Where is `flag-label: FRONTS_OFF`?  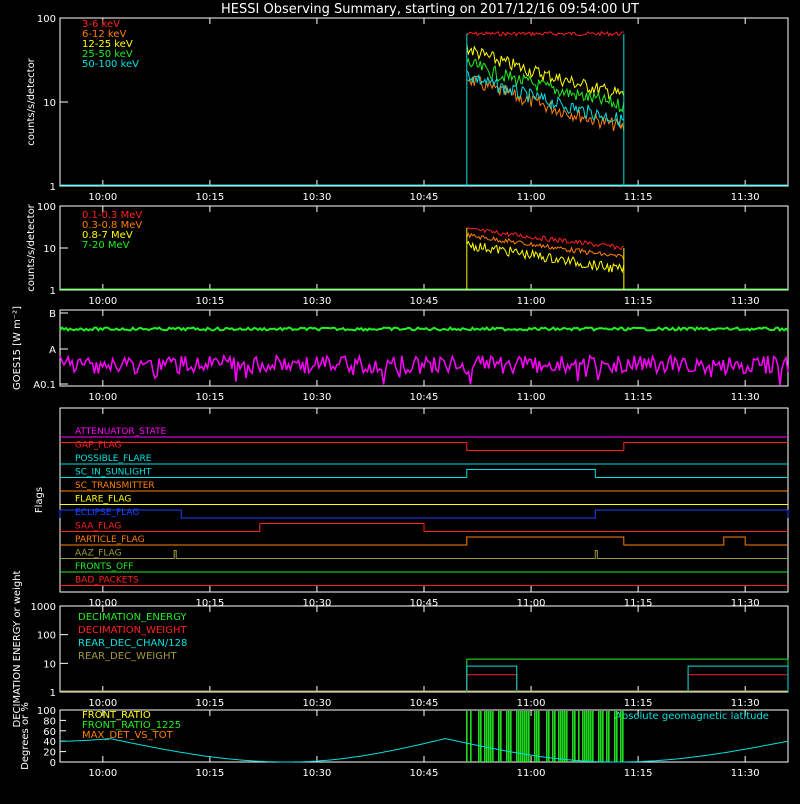 flag-label: FRONTS_OFF is located at coordinates (104, 567).